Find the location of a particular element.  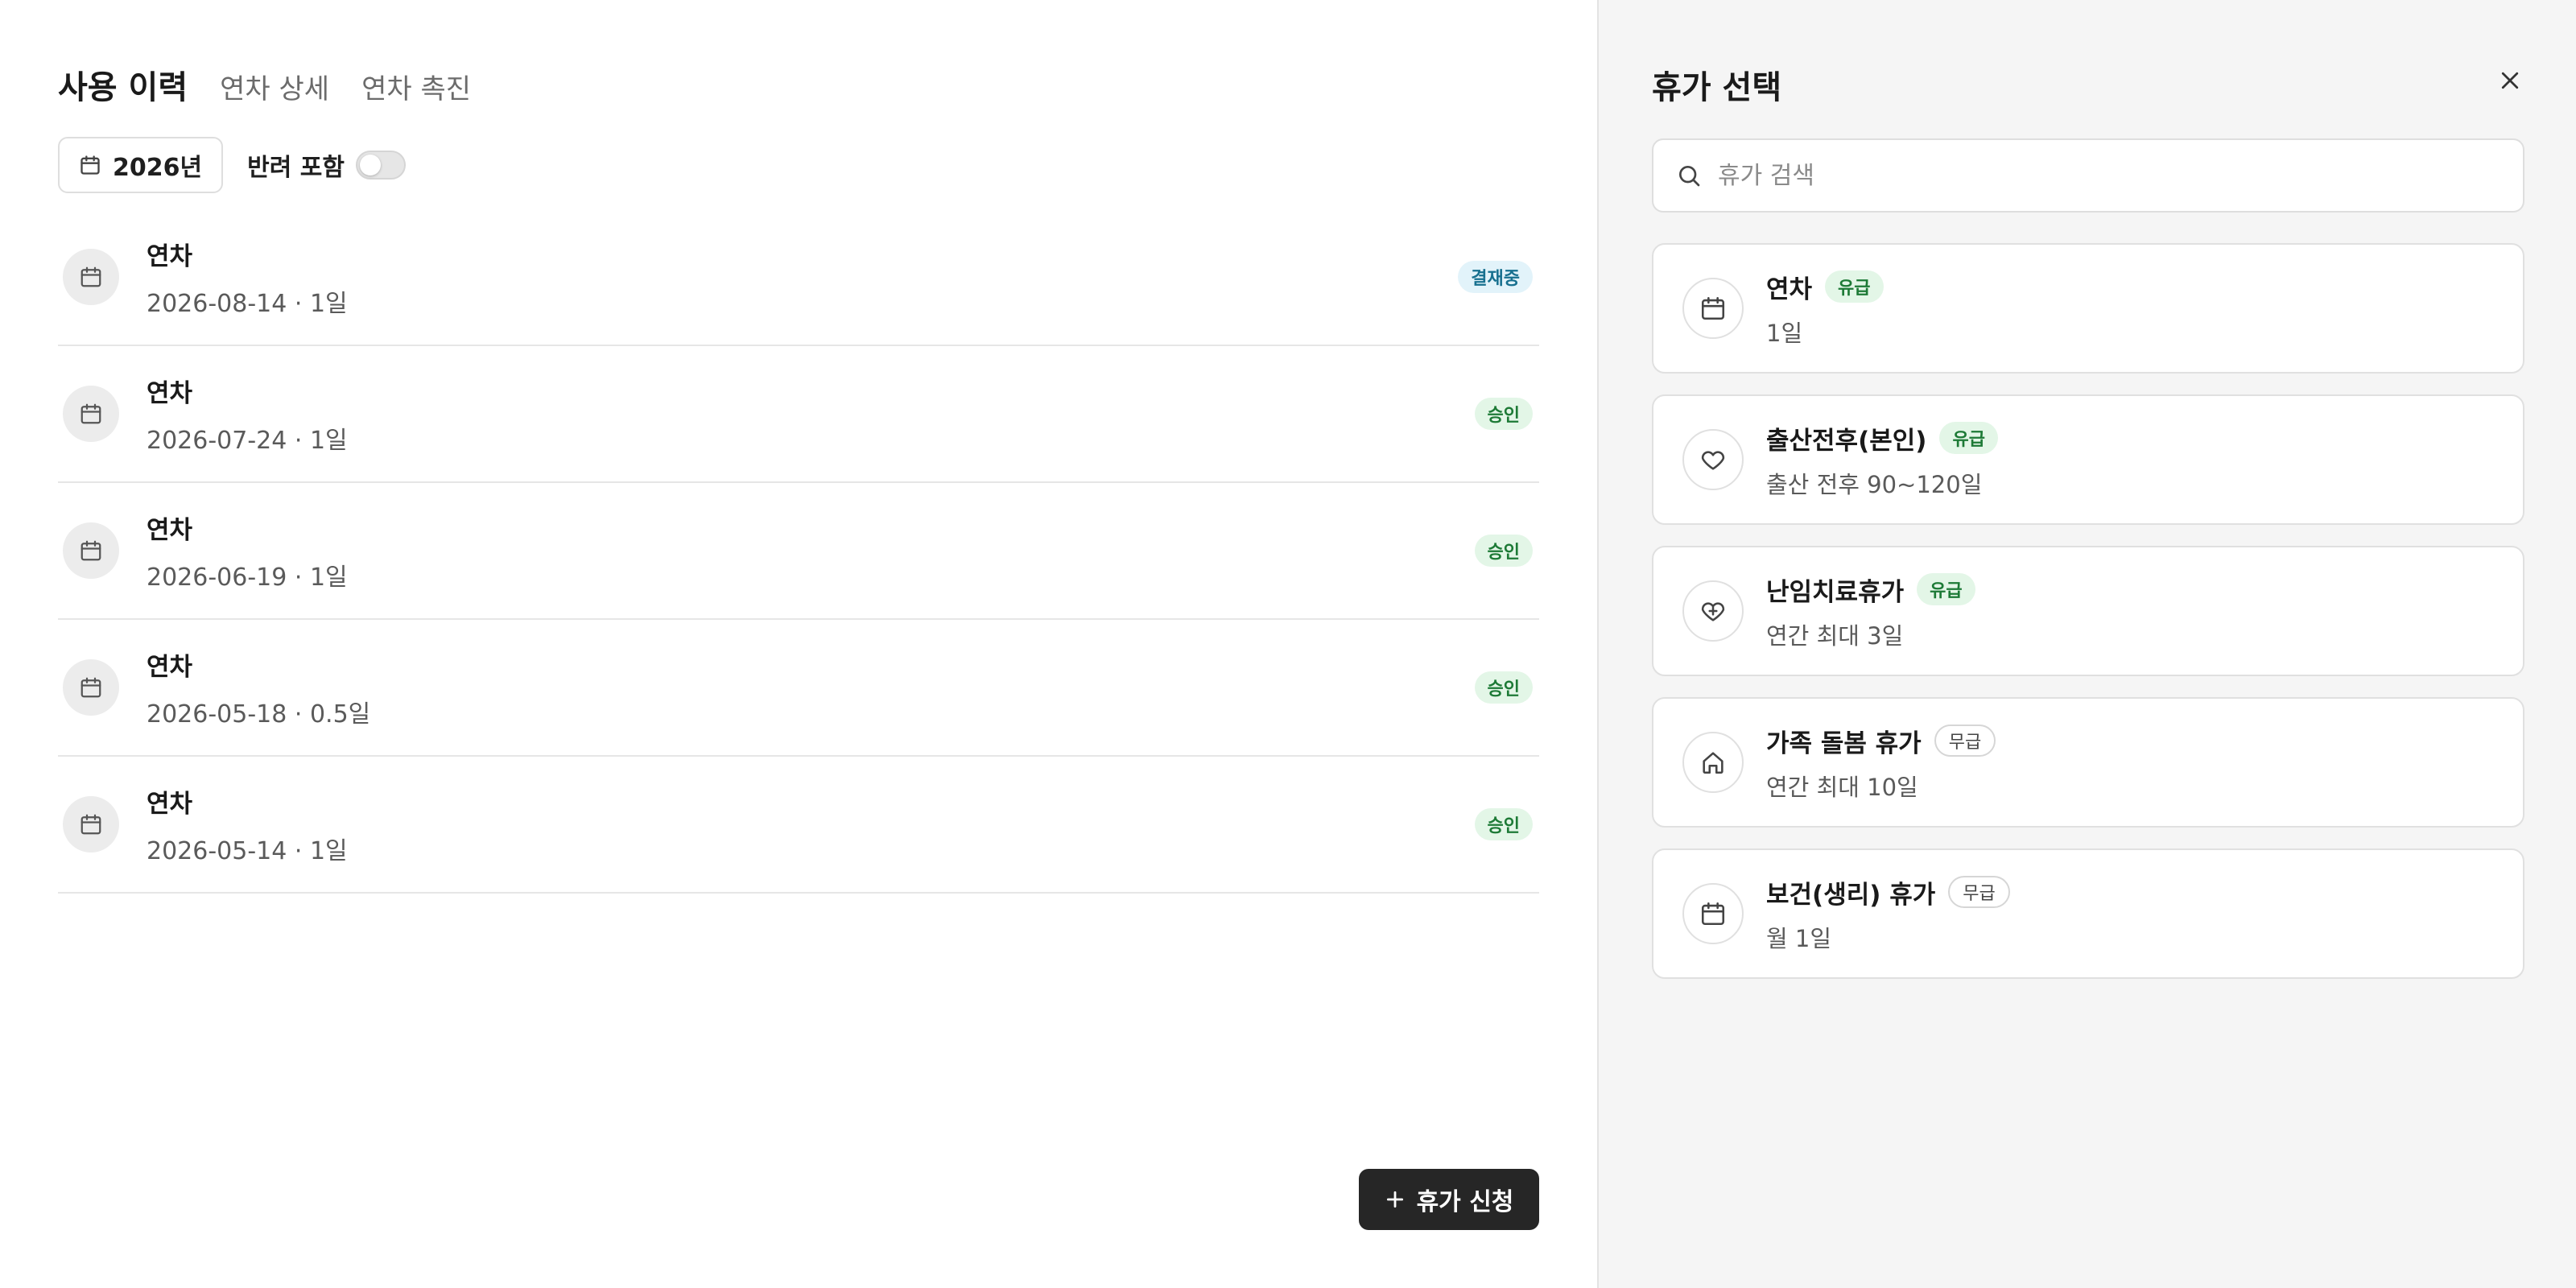

history-subtitle: 2026-05-14 · 1일 is located at coordinates (247, 850).